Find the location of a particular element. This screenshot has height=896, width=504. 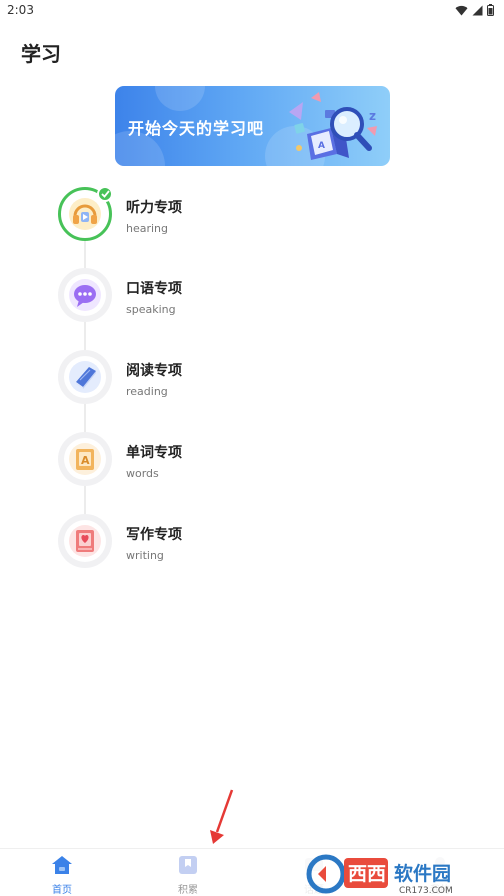

nav-accumulate: 积累 is located at coordinates (188, 875).